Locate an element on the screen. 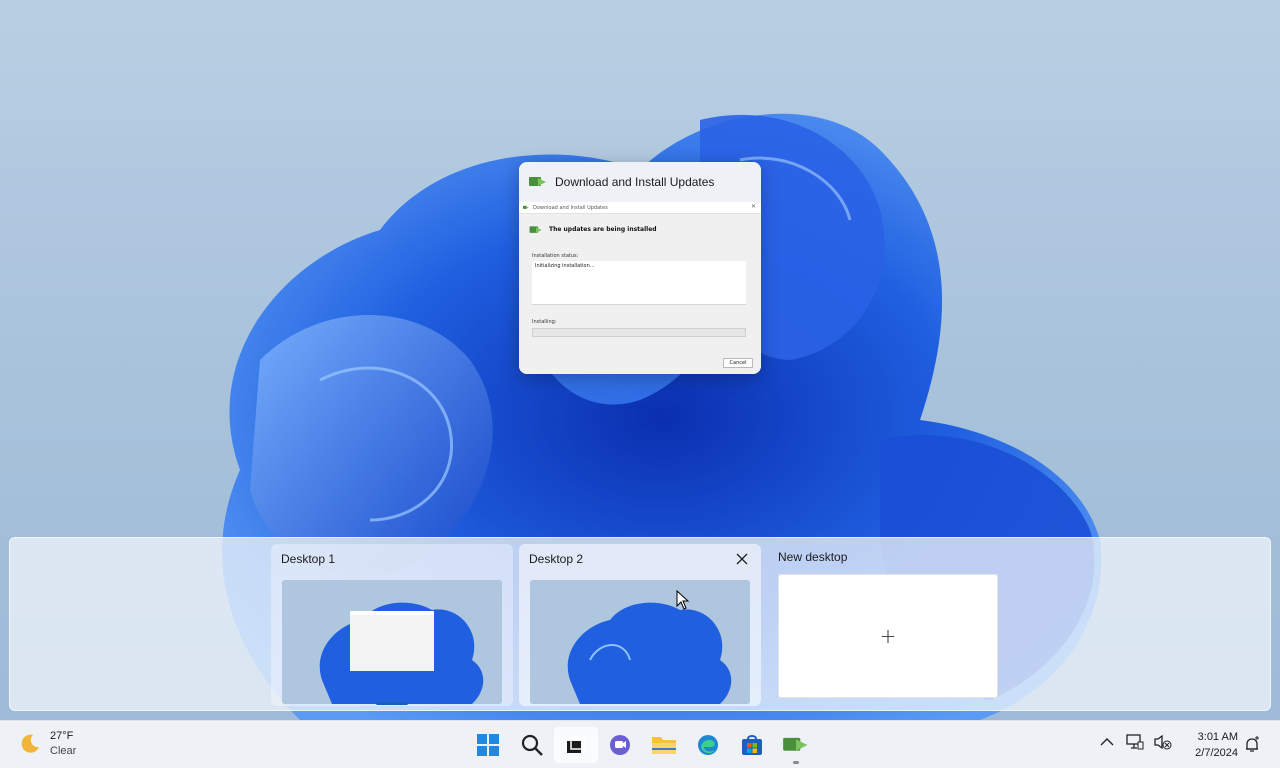 The width and height of the screenshot is (1280, 768). taskbar: 27°F Clear 3:01 AM 2/7/2024 is located at coordinates (640, 744).